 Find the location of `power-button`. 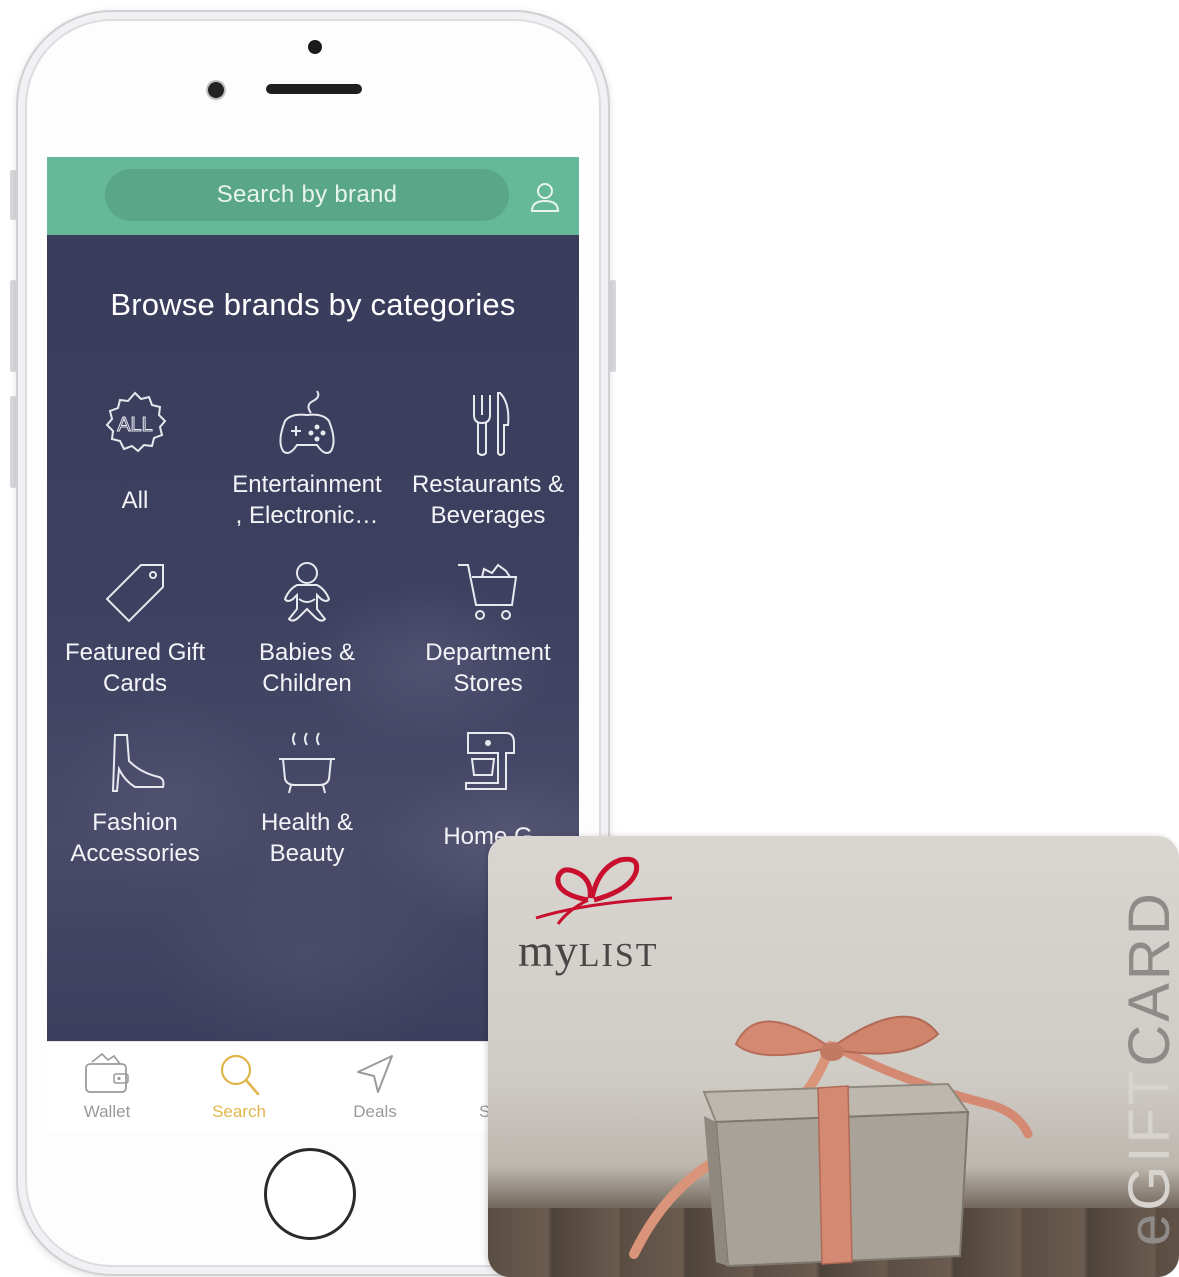

power-button is located at coordinates (613, 326).